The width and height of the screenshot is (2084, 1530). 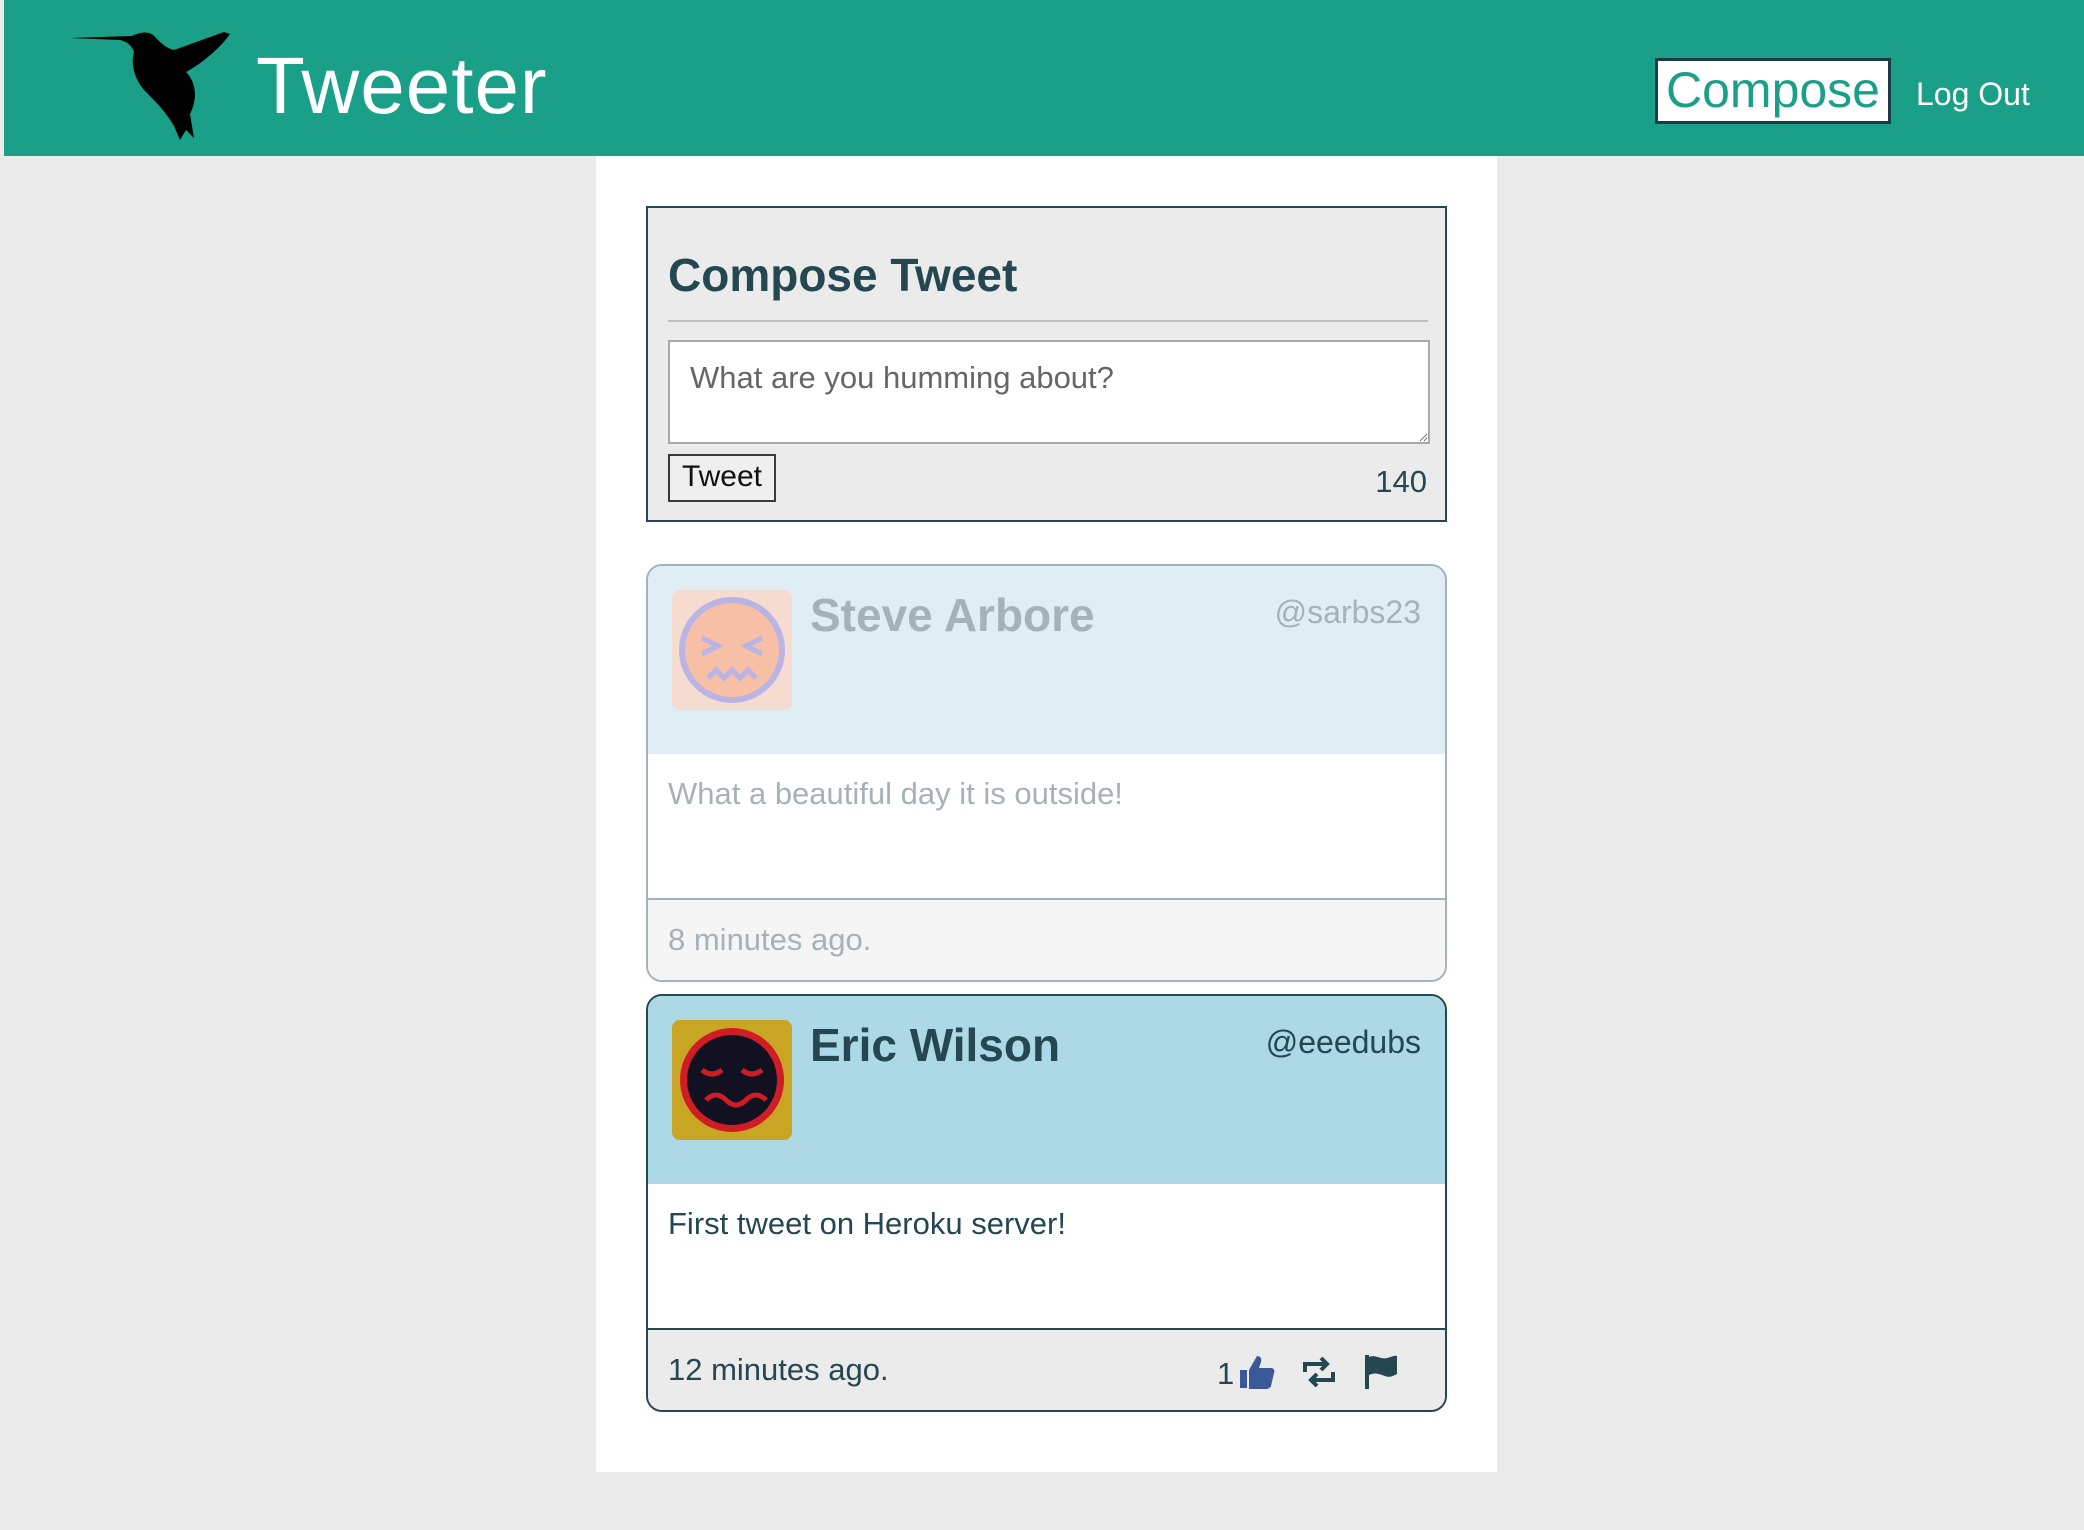 I want to click on tweet-author-name: Steve Arbore, so click(x=952, y=615).